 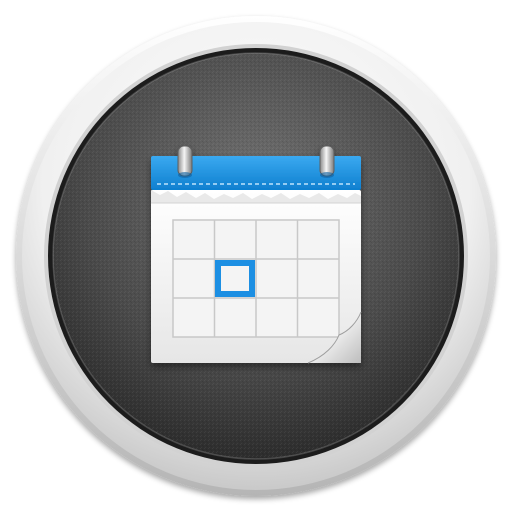 What do you see at coordinates (327, 161) in the screenshot?
I see `binder-ring-right` at bounding box center [327, 161].